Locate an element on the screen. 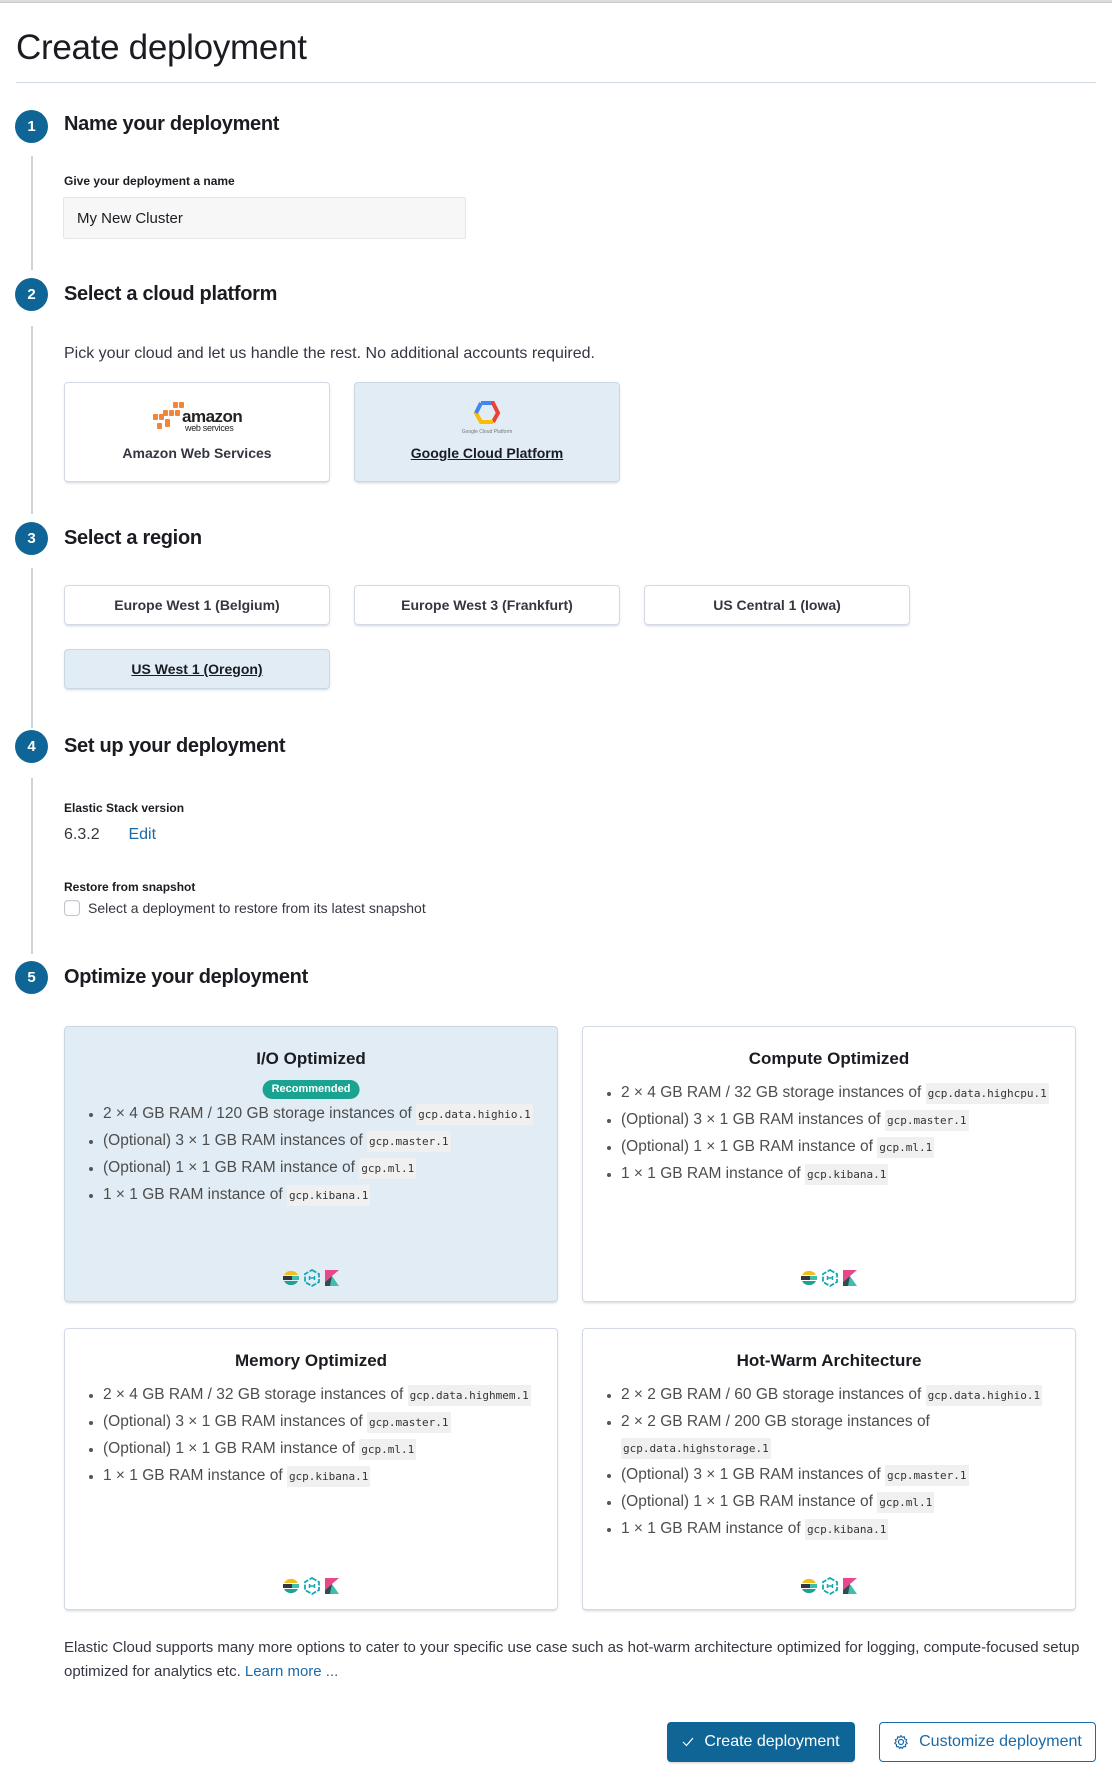 This screenshot has height=1781, width=1112. top-border is located at coordinates (556, 1).